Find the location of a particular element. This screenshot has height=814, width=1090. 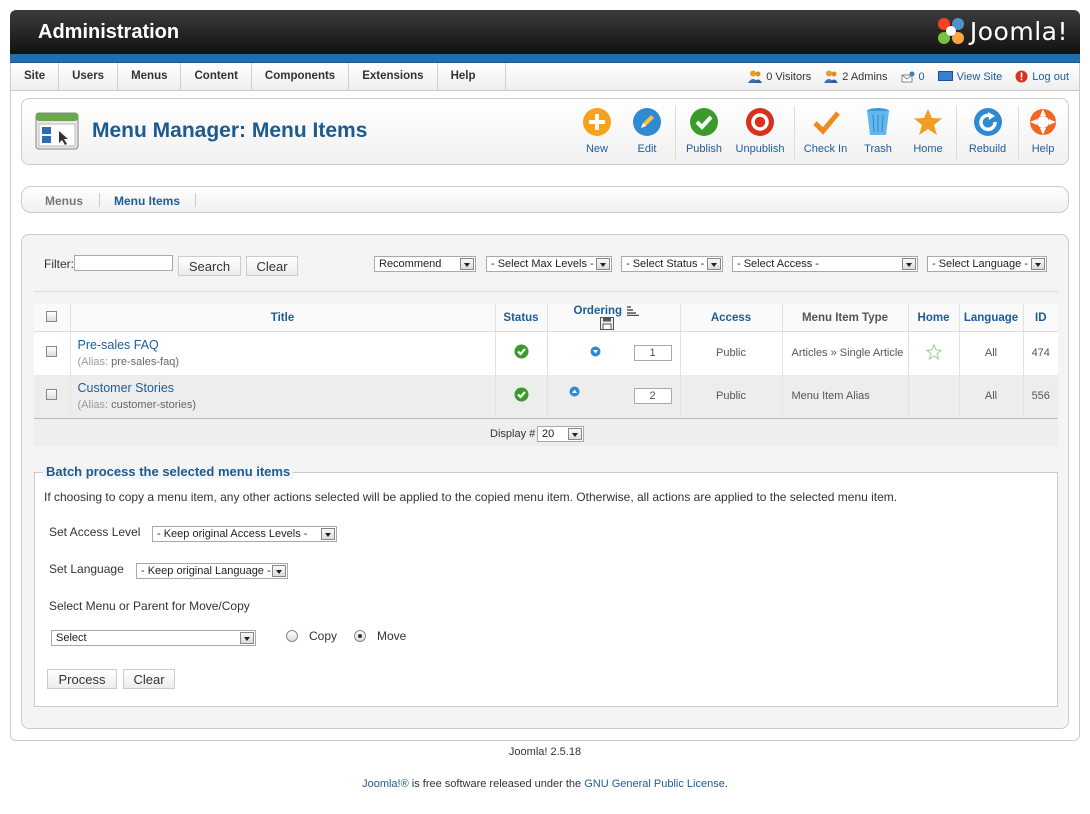

new-button: New is located at coordinates (597, 133).